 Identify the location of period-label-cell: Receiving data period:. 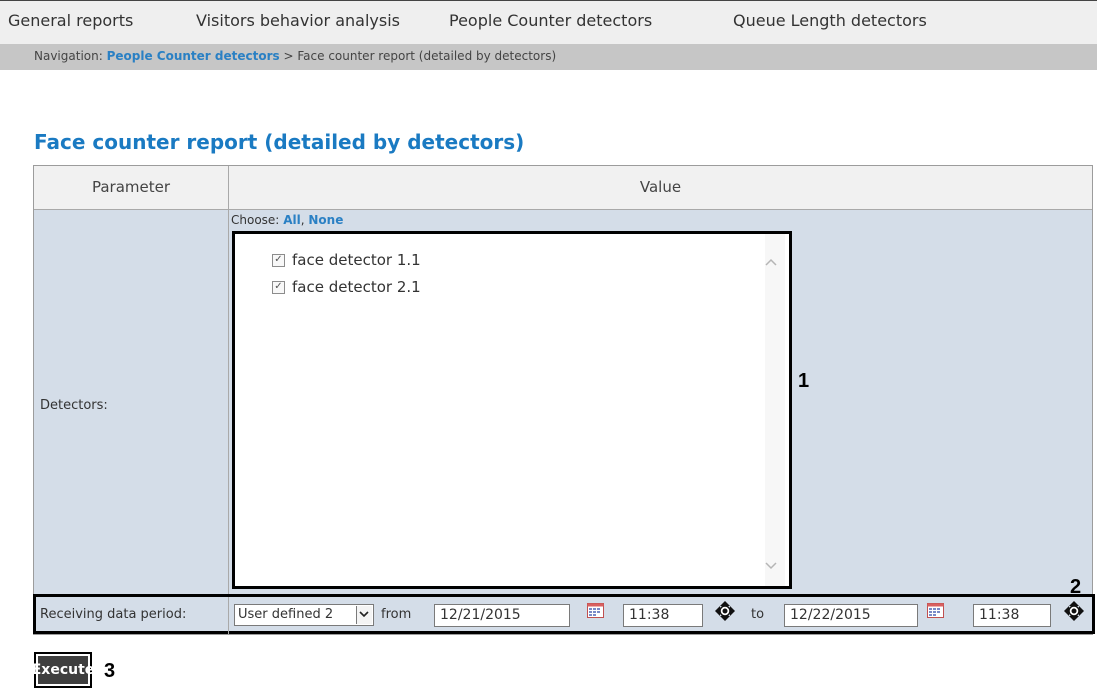
(131, 615).